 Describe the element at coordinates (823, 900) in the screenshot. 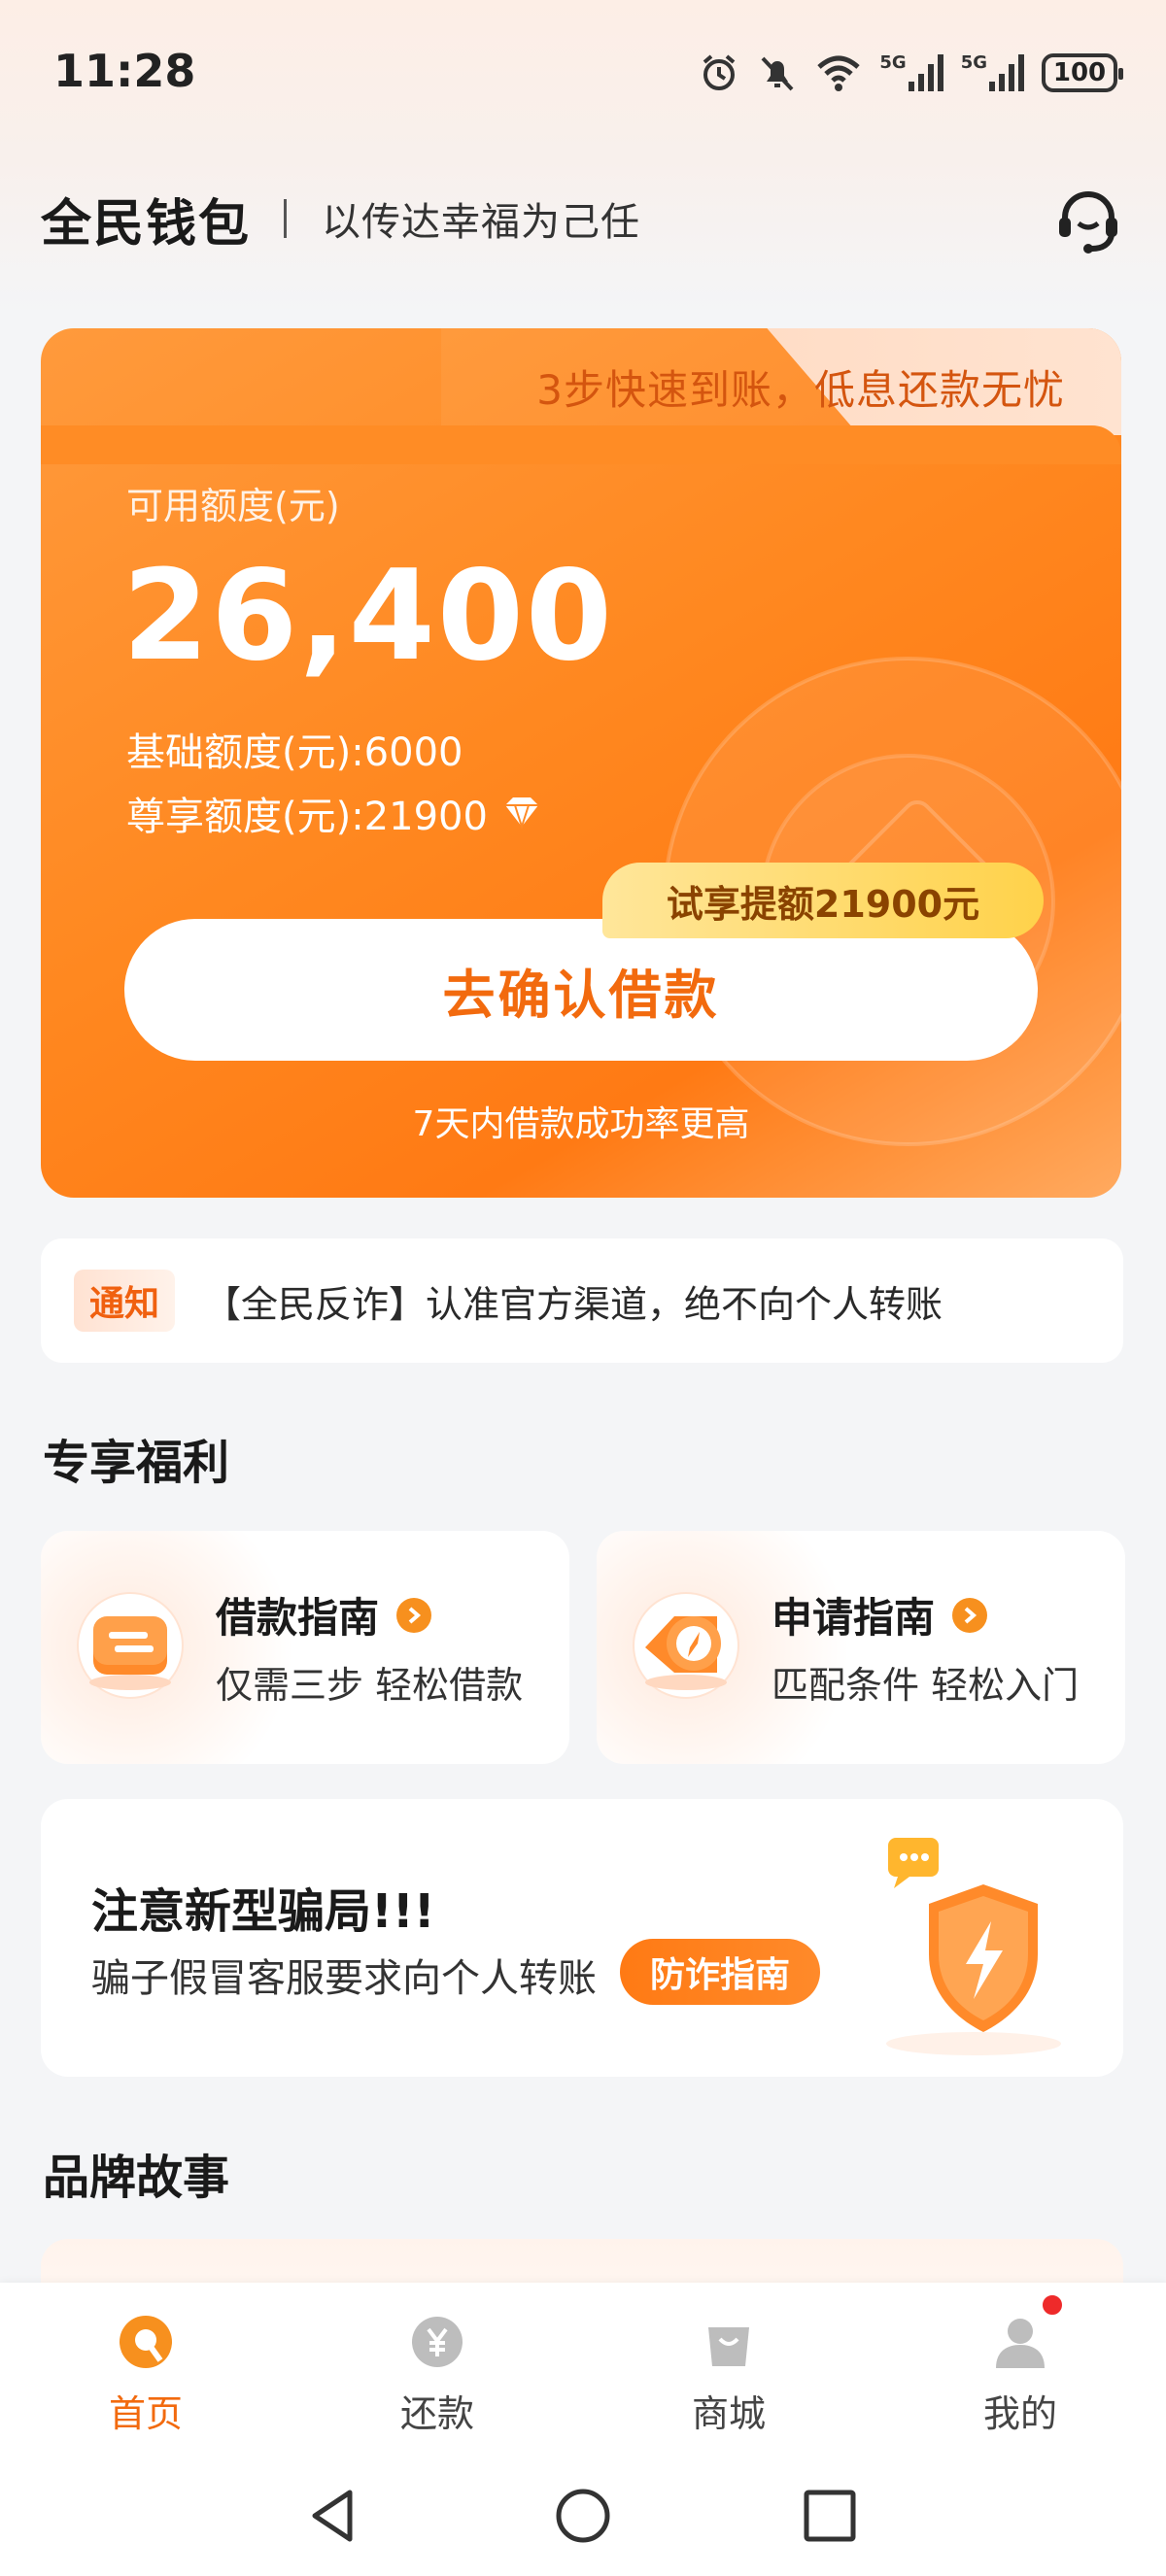

I see `trial-credit-badge: 试享提额21900元` at that location.